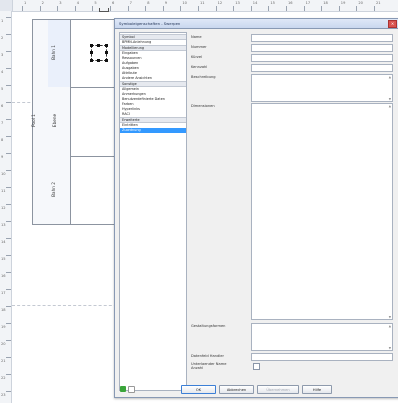  What do you see at coordinates (2, 140) in the screenshot?
I see `ruler-tick-label: 8` at bounding box center [2, 140].